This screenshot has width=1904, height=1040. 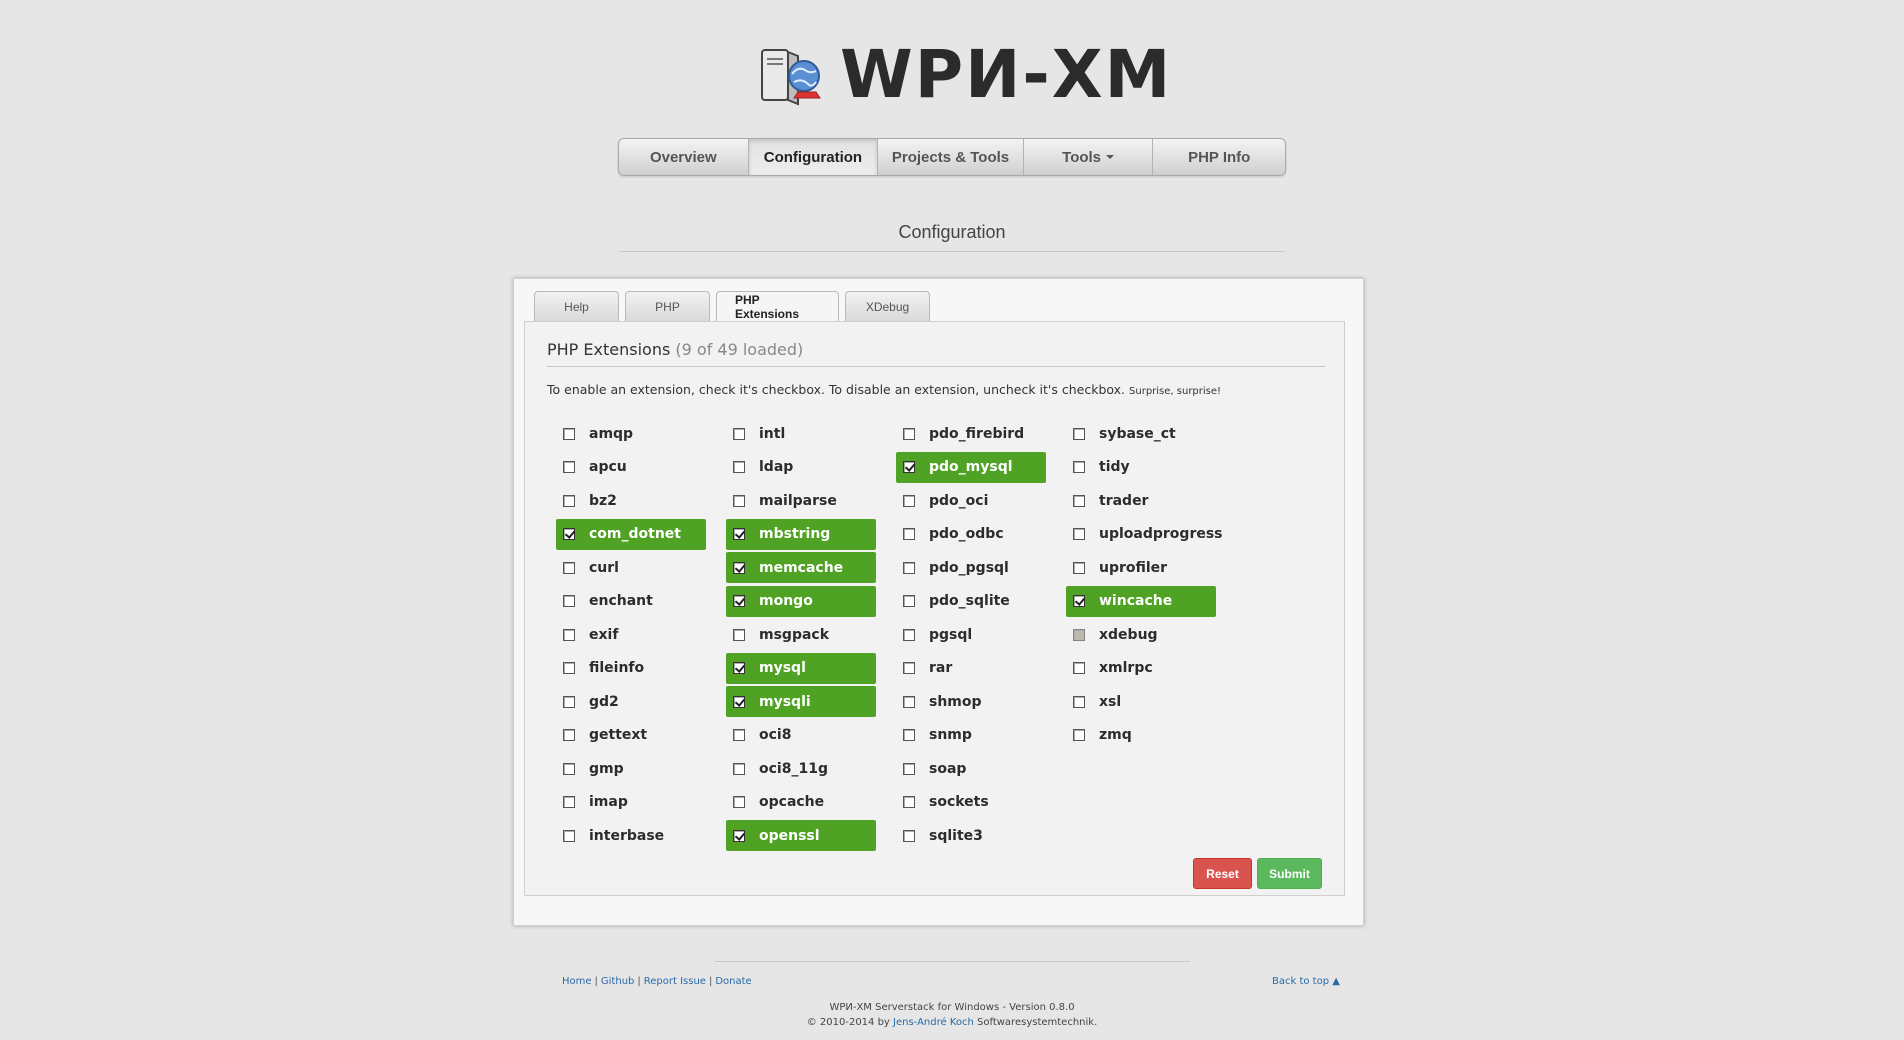 I want to click on extension-mysqli: mysqli, so click(x=801, y=701).